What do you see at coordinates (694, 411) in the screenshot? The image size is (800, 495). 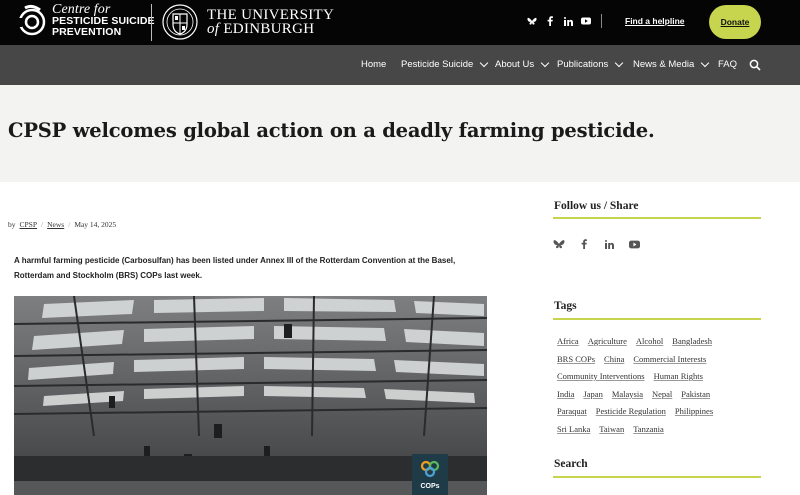 I see `tag-link: Philippines` at bounding box center [694, 411].